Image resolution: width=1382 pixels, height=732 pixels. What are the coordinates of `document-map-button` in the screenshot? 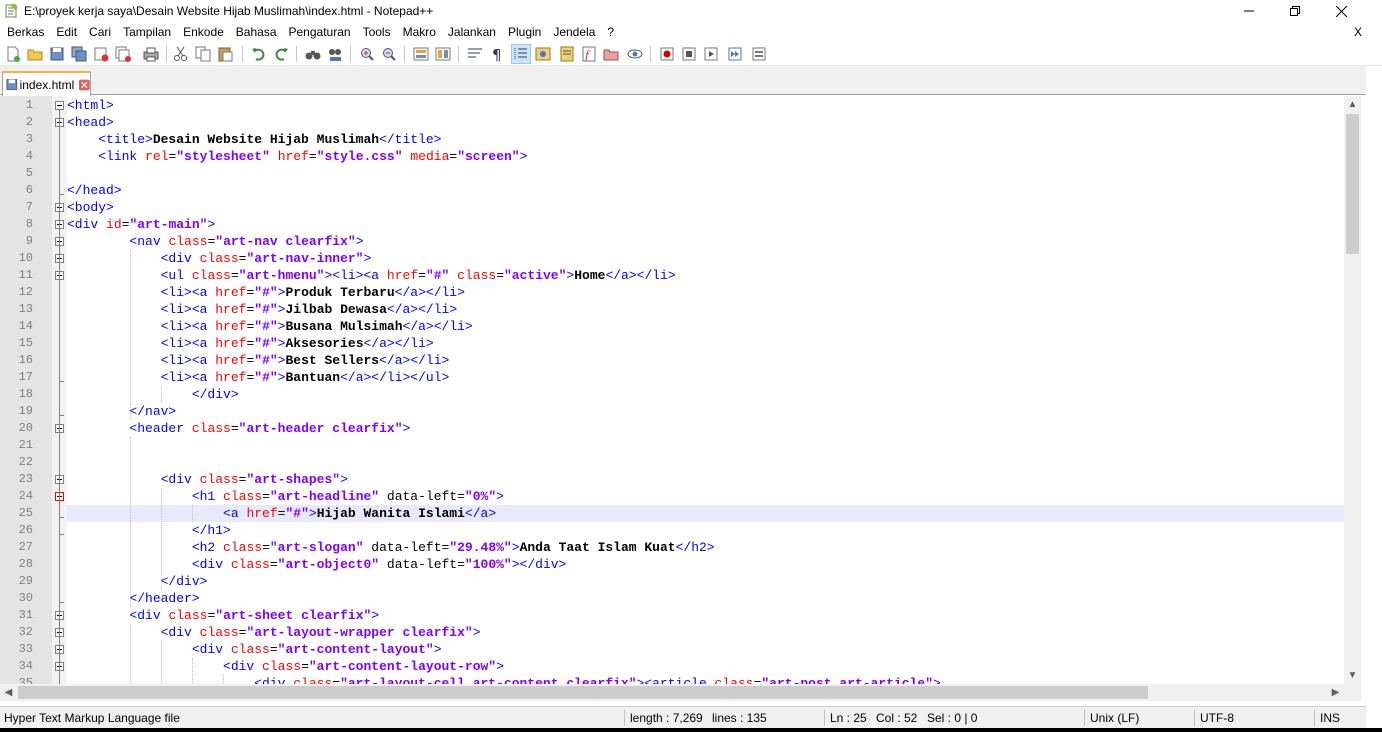 It's located at (567, 54).